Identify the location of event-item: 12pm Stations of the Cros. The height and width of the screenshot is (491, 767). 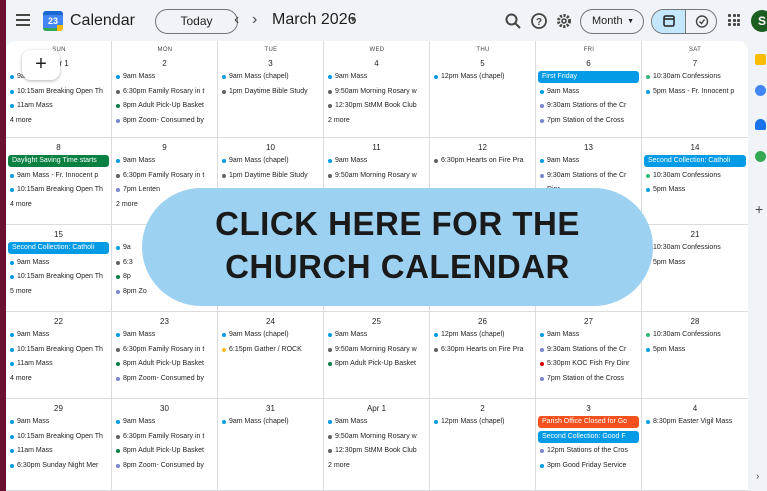
(588, 451).